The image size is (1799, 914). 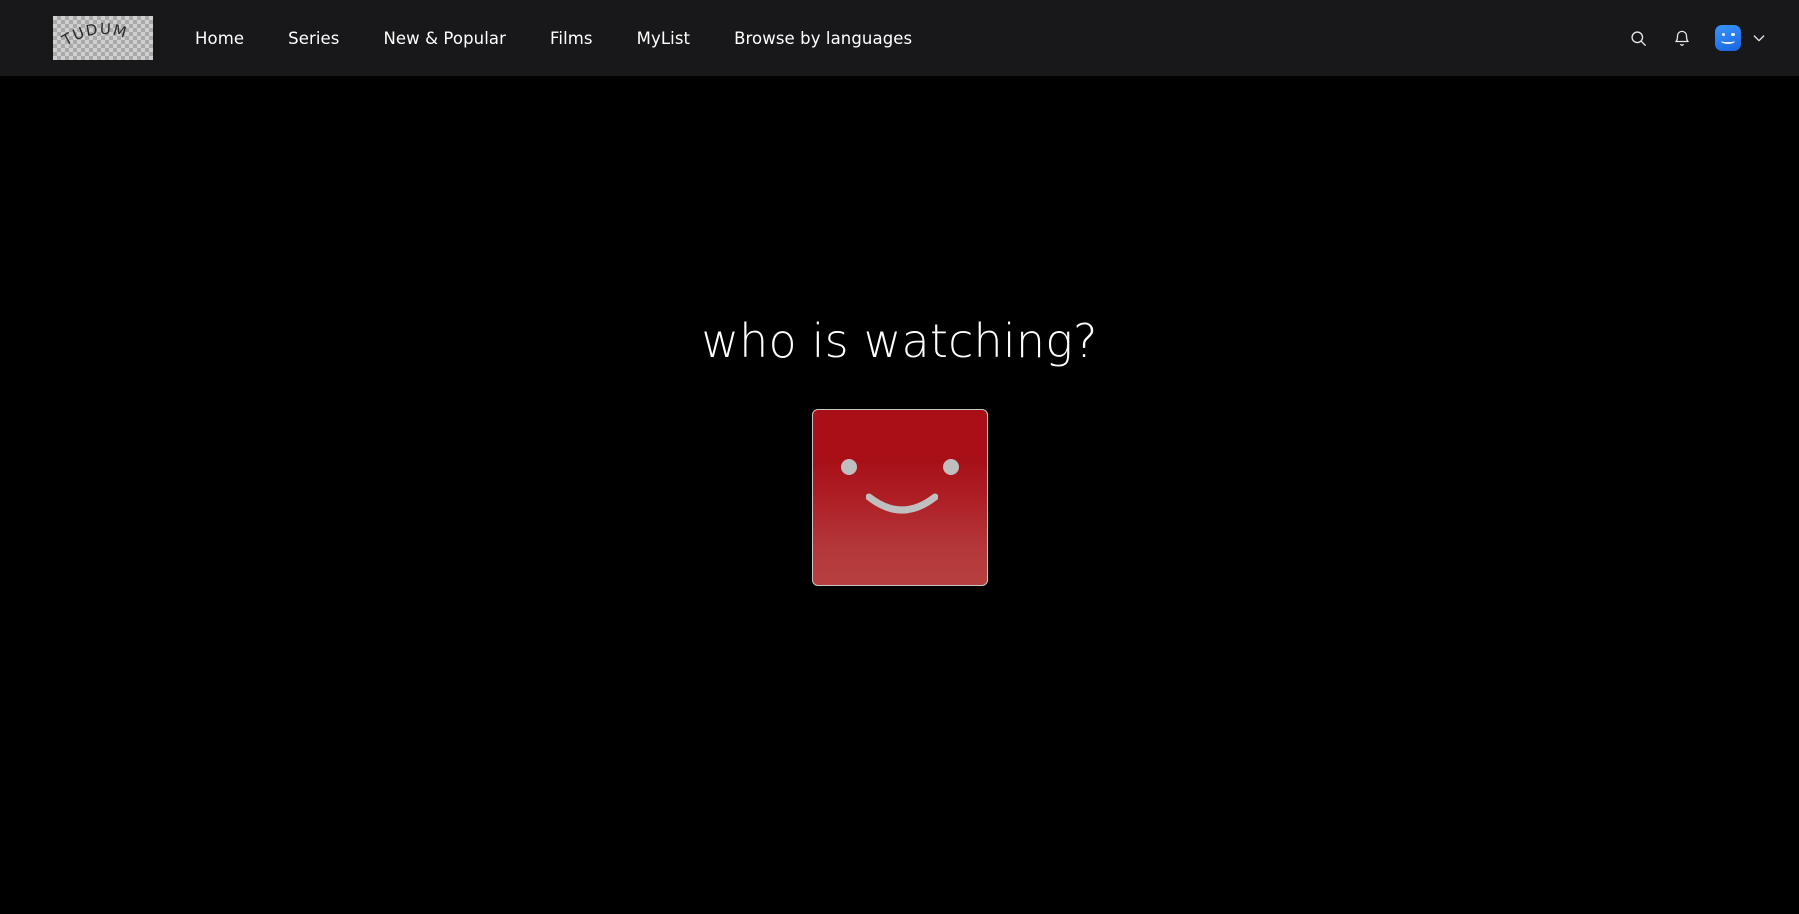 I want to click on profile-card, so click(x=899, y=497).